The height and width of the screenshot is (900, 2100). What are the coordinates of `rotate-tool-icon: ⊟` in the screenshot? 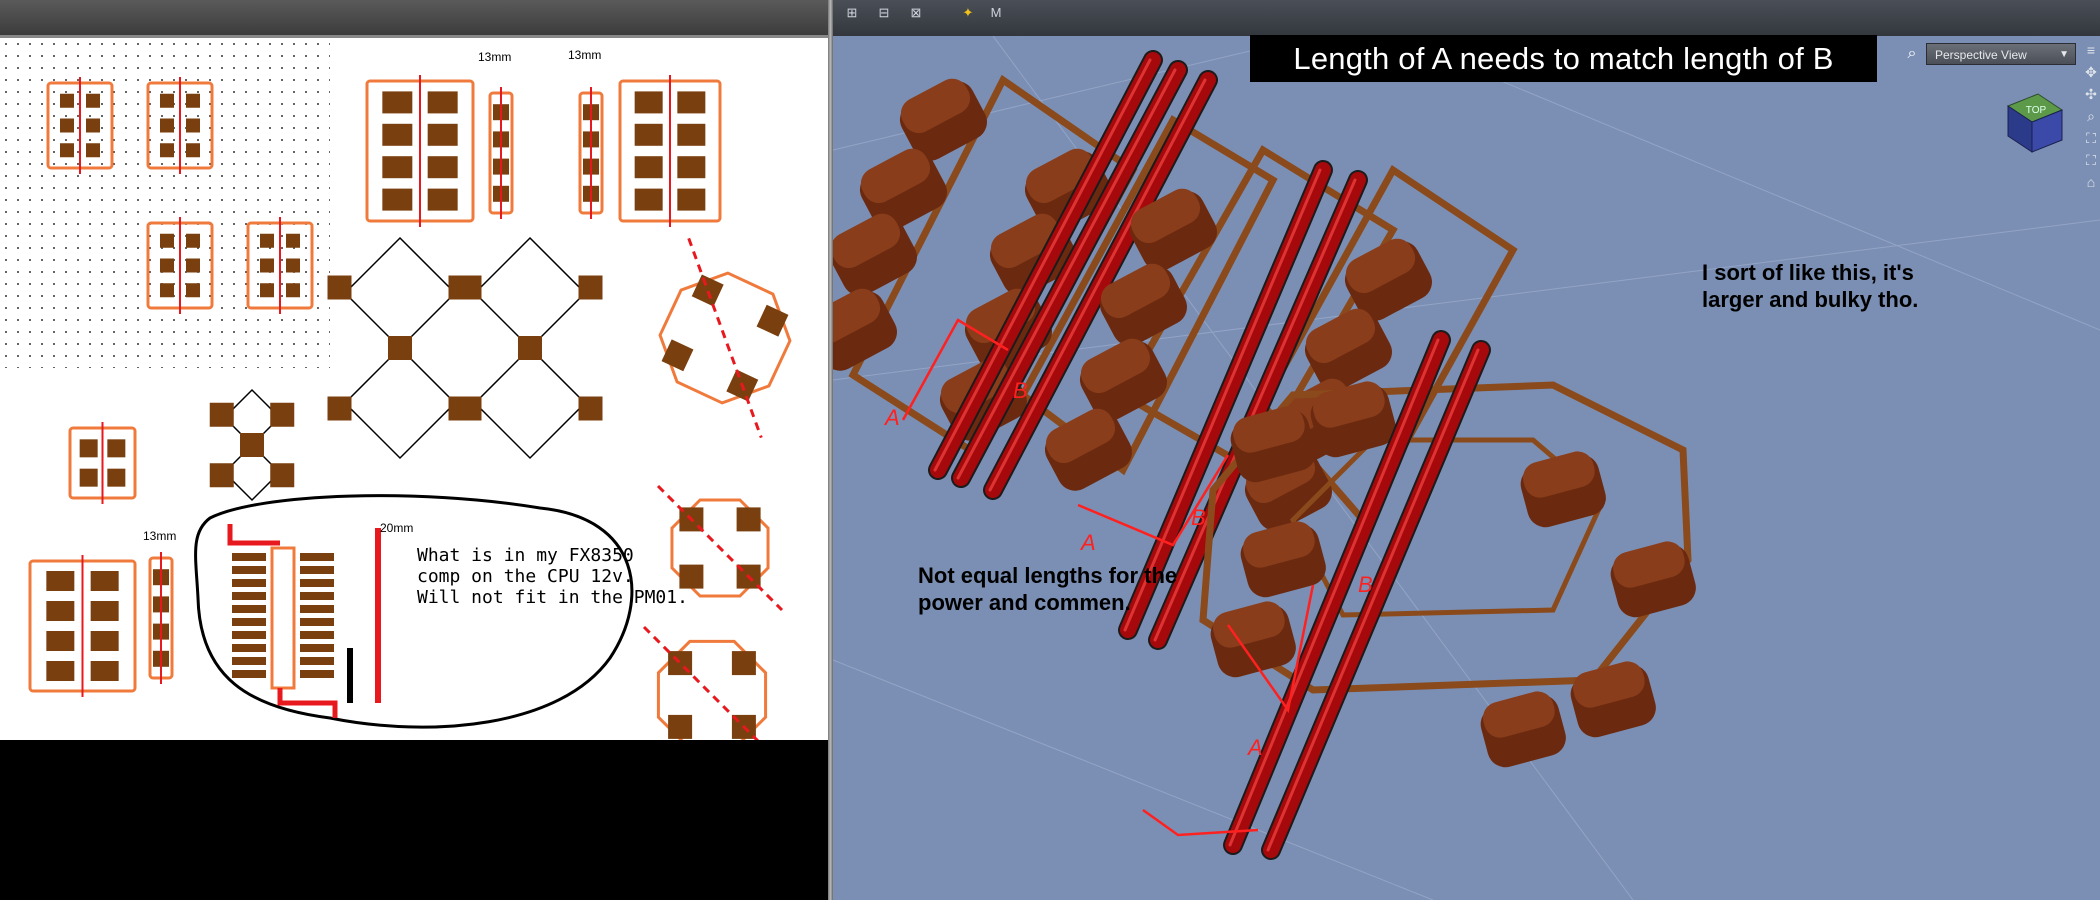 It's located at (884, 13).